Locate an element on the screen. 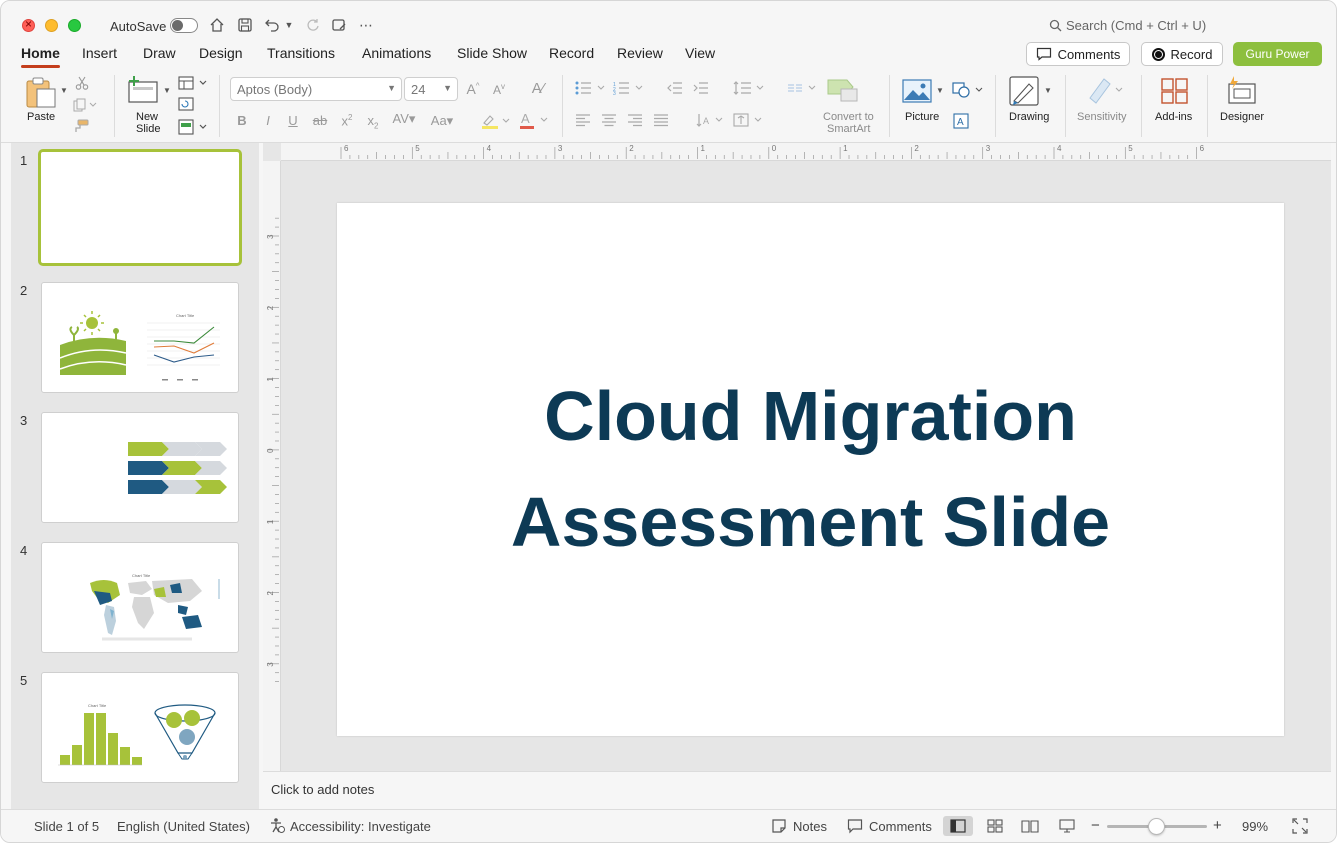 The height and width of the screenshot is (843, 1337). tab-home: Home is located at coordinates (40, 56).